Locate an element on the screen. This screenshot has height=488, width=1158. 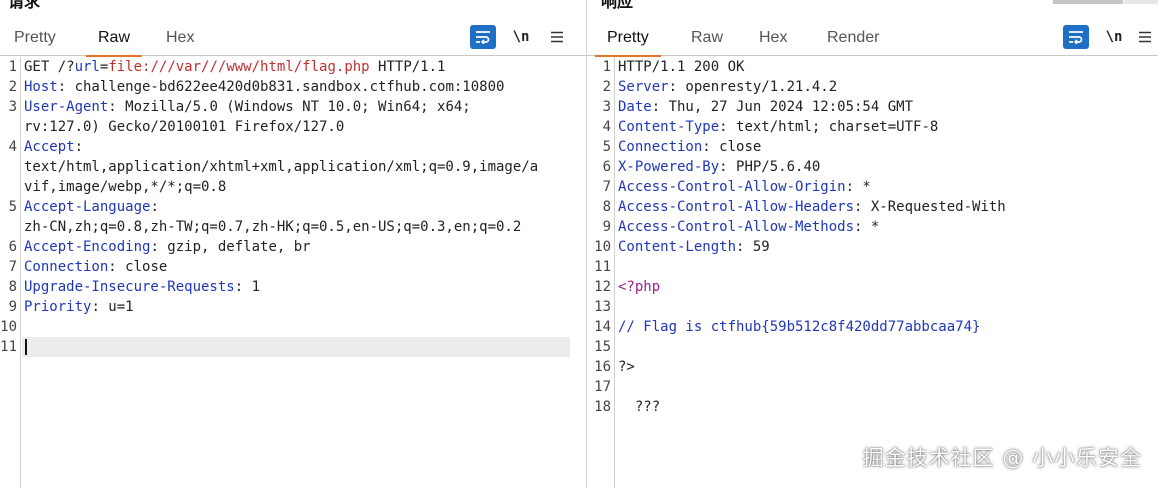
code-line: Server: openresty/1.21.4.2 is located at coordinates (727, 87).